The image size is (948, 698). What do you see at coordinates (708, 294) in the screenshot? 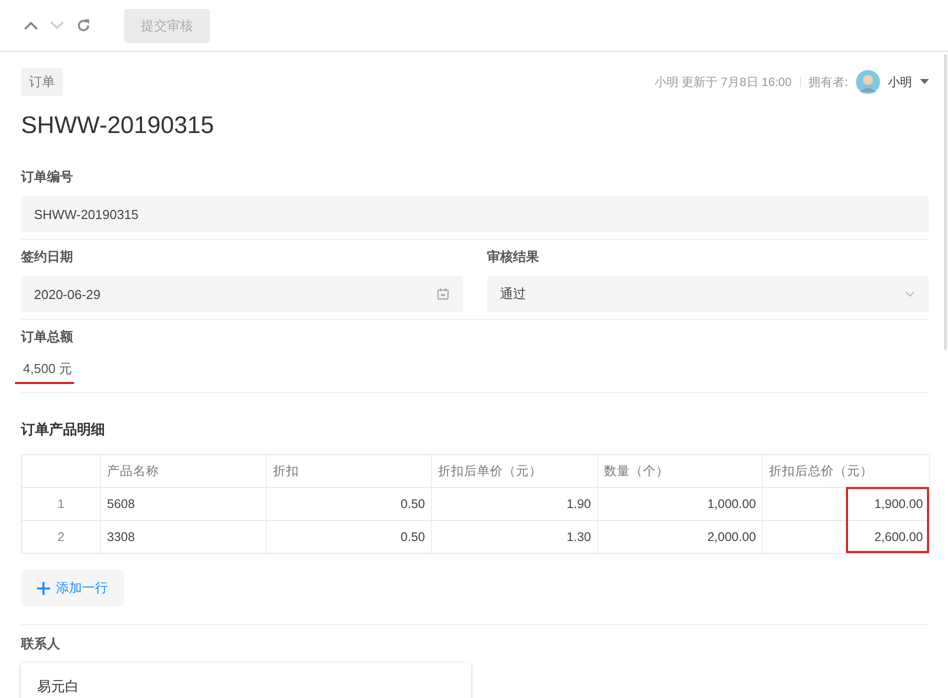
I see `review-result-dropdown: 通过` at bounding box center [708, 294].